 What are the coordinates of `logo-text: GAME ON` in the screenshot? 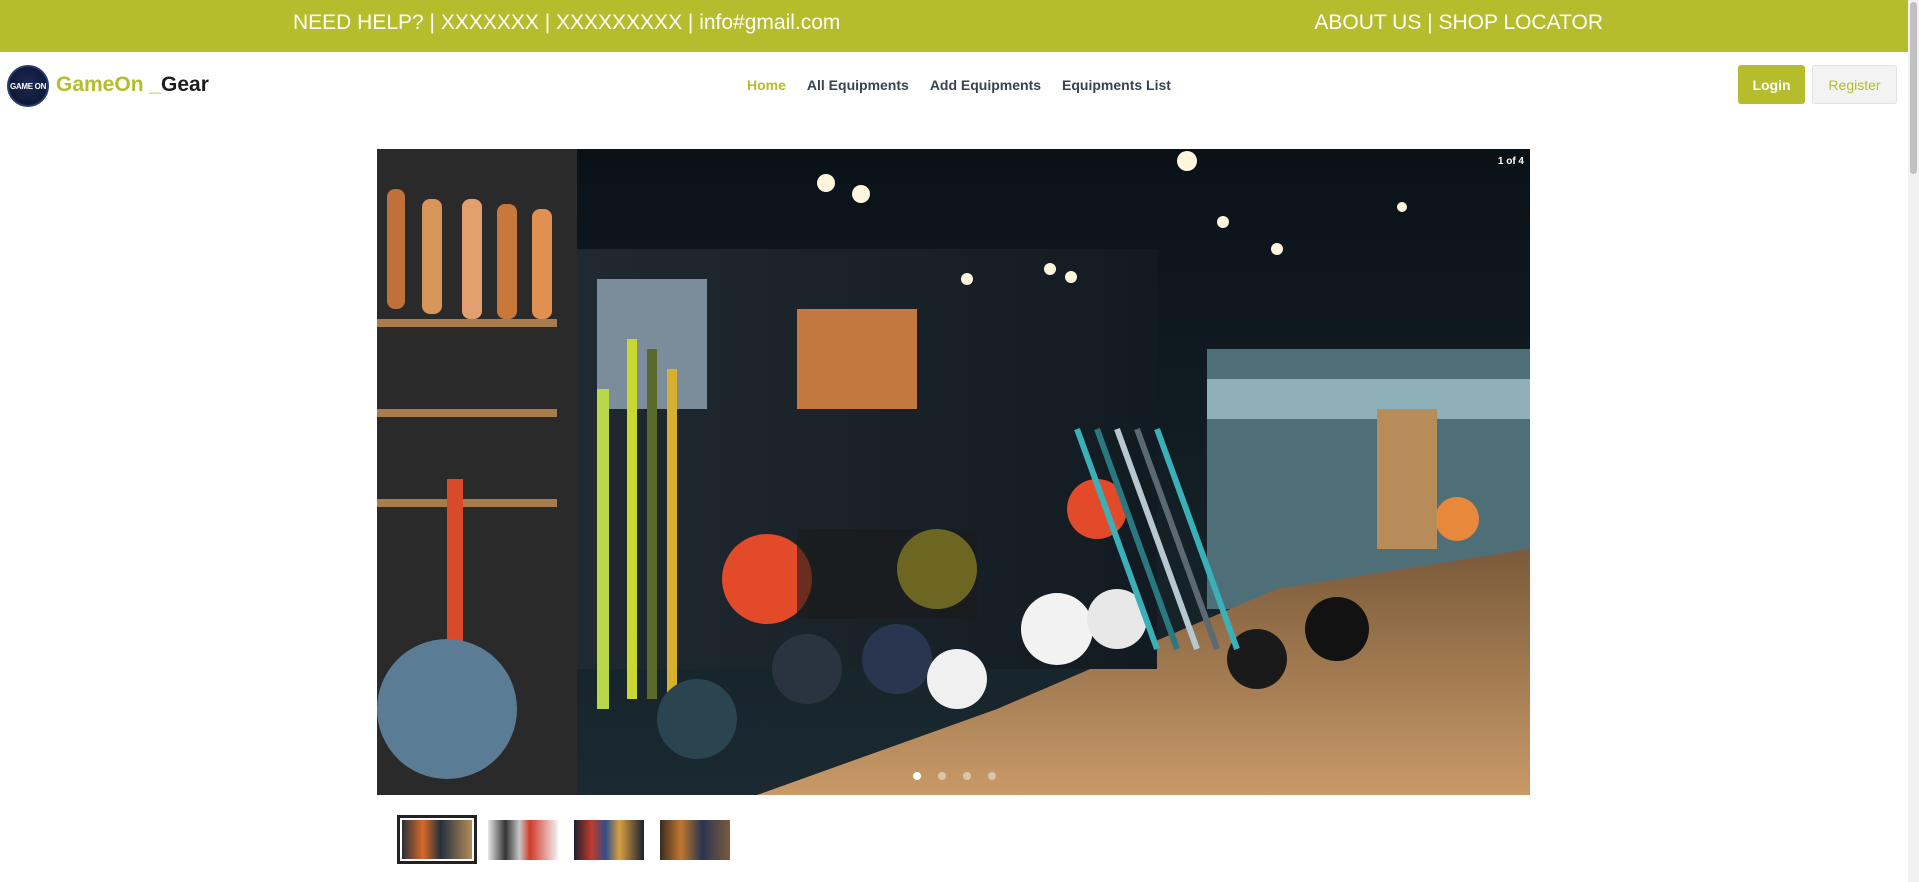 It's located at (28, 86).